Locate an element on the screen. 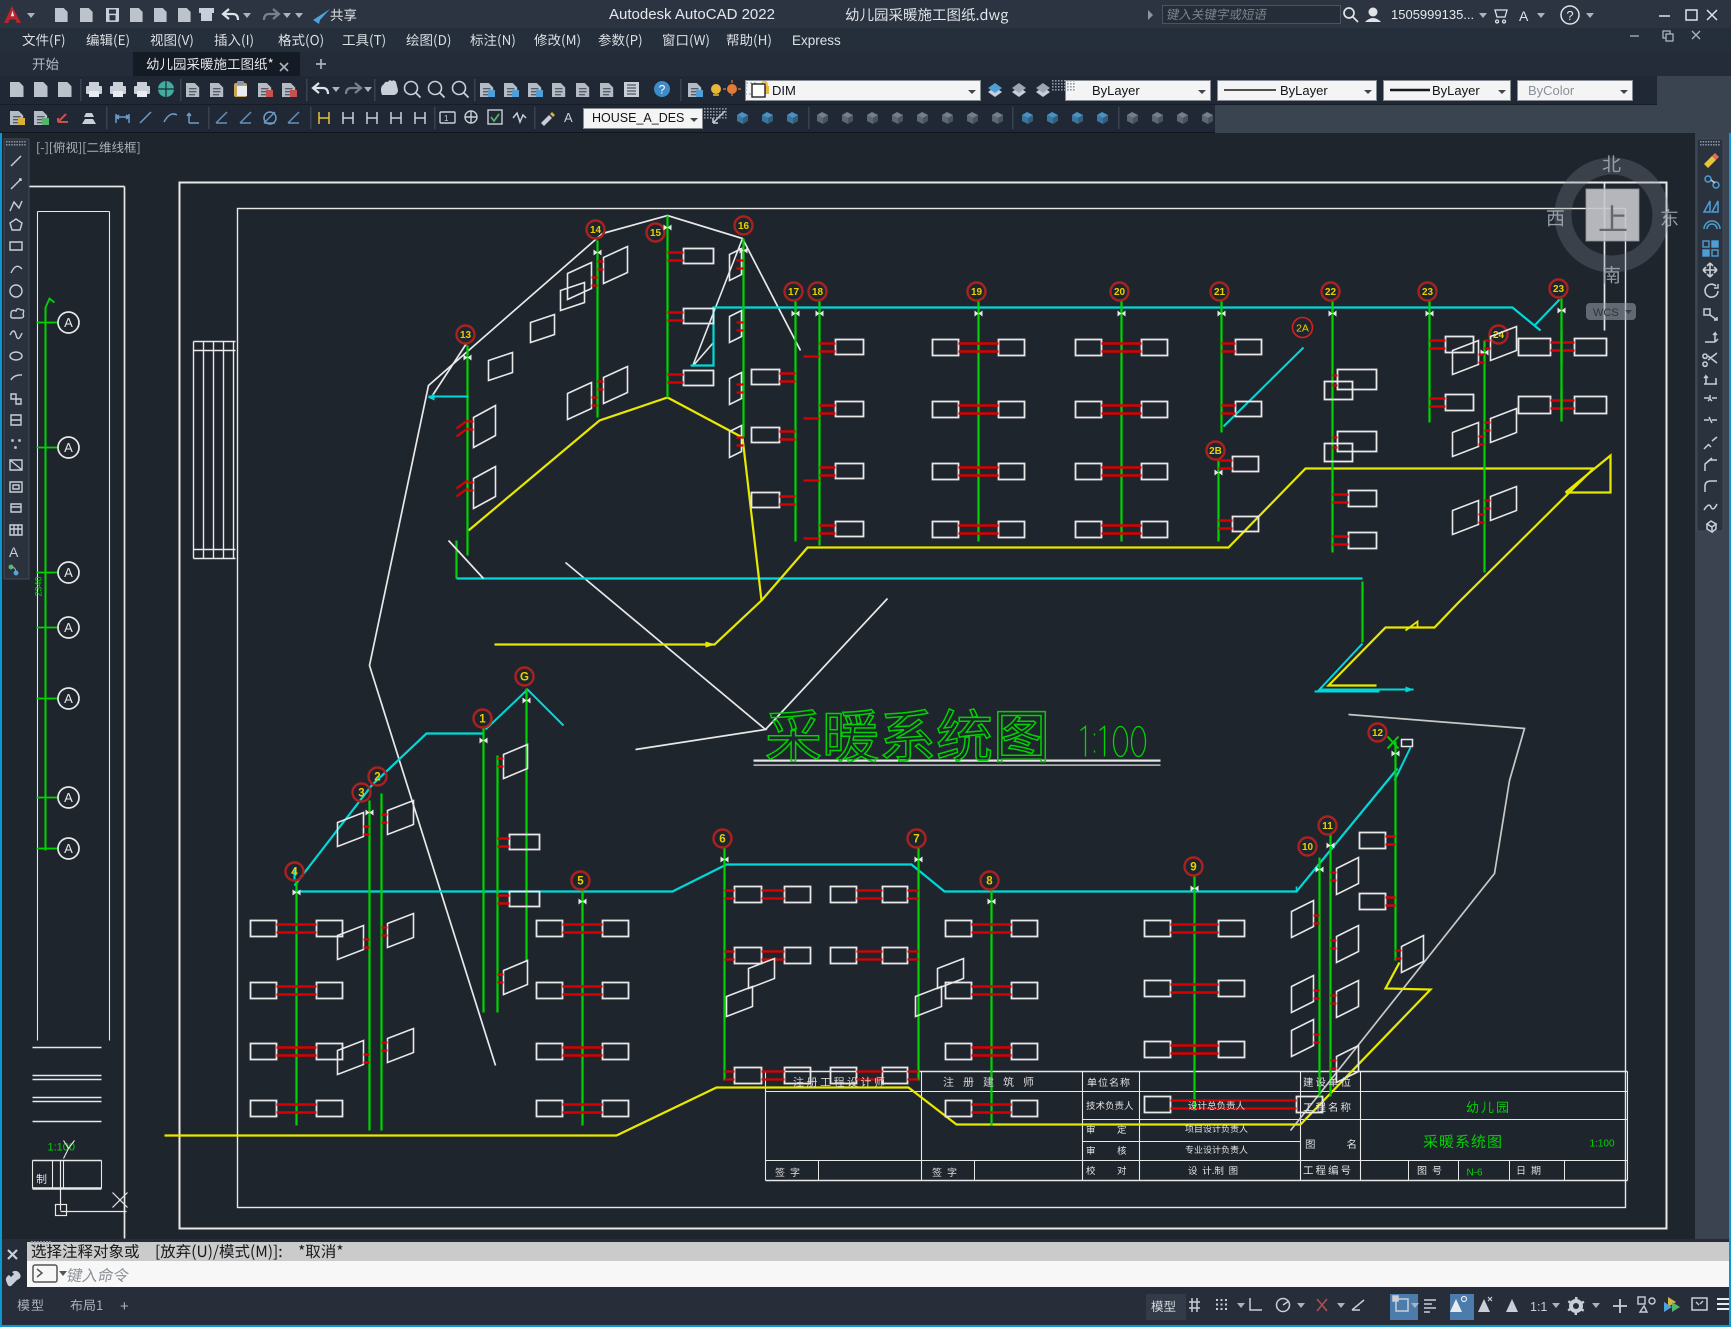  svg-text: 14 is located at coordinates (596, 230).